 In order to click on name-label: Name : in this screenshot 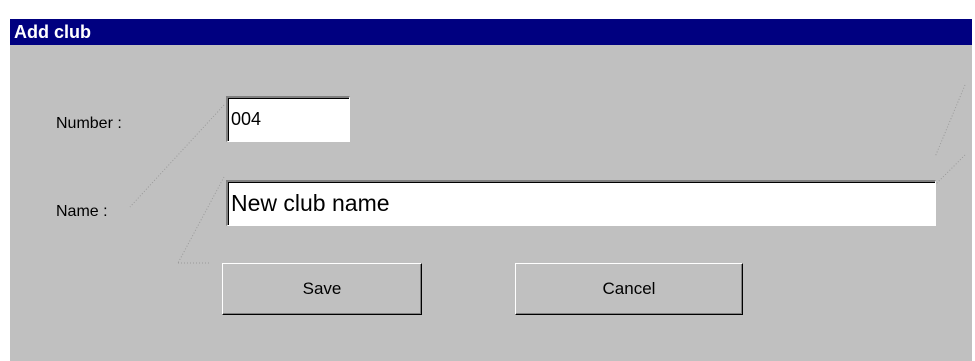, I will do `click(82, 211)`.